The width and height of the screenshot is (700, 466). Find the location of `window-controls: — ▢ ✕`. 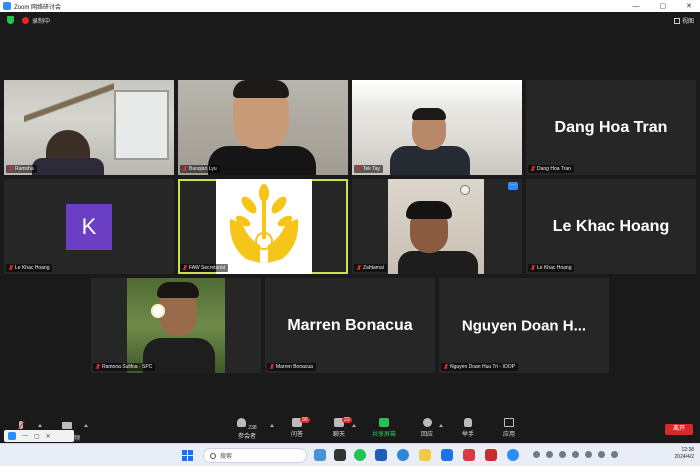

window-controls: — ▢ ✕ is located at coordinates (663, 6).